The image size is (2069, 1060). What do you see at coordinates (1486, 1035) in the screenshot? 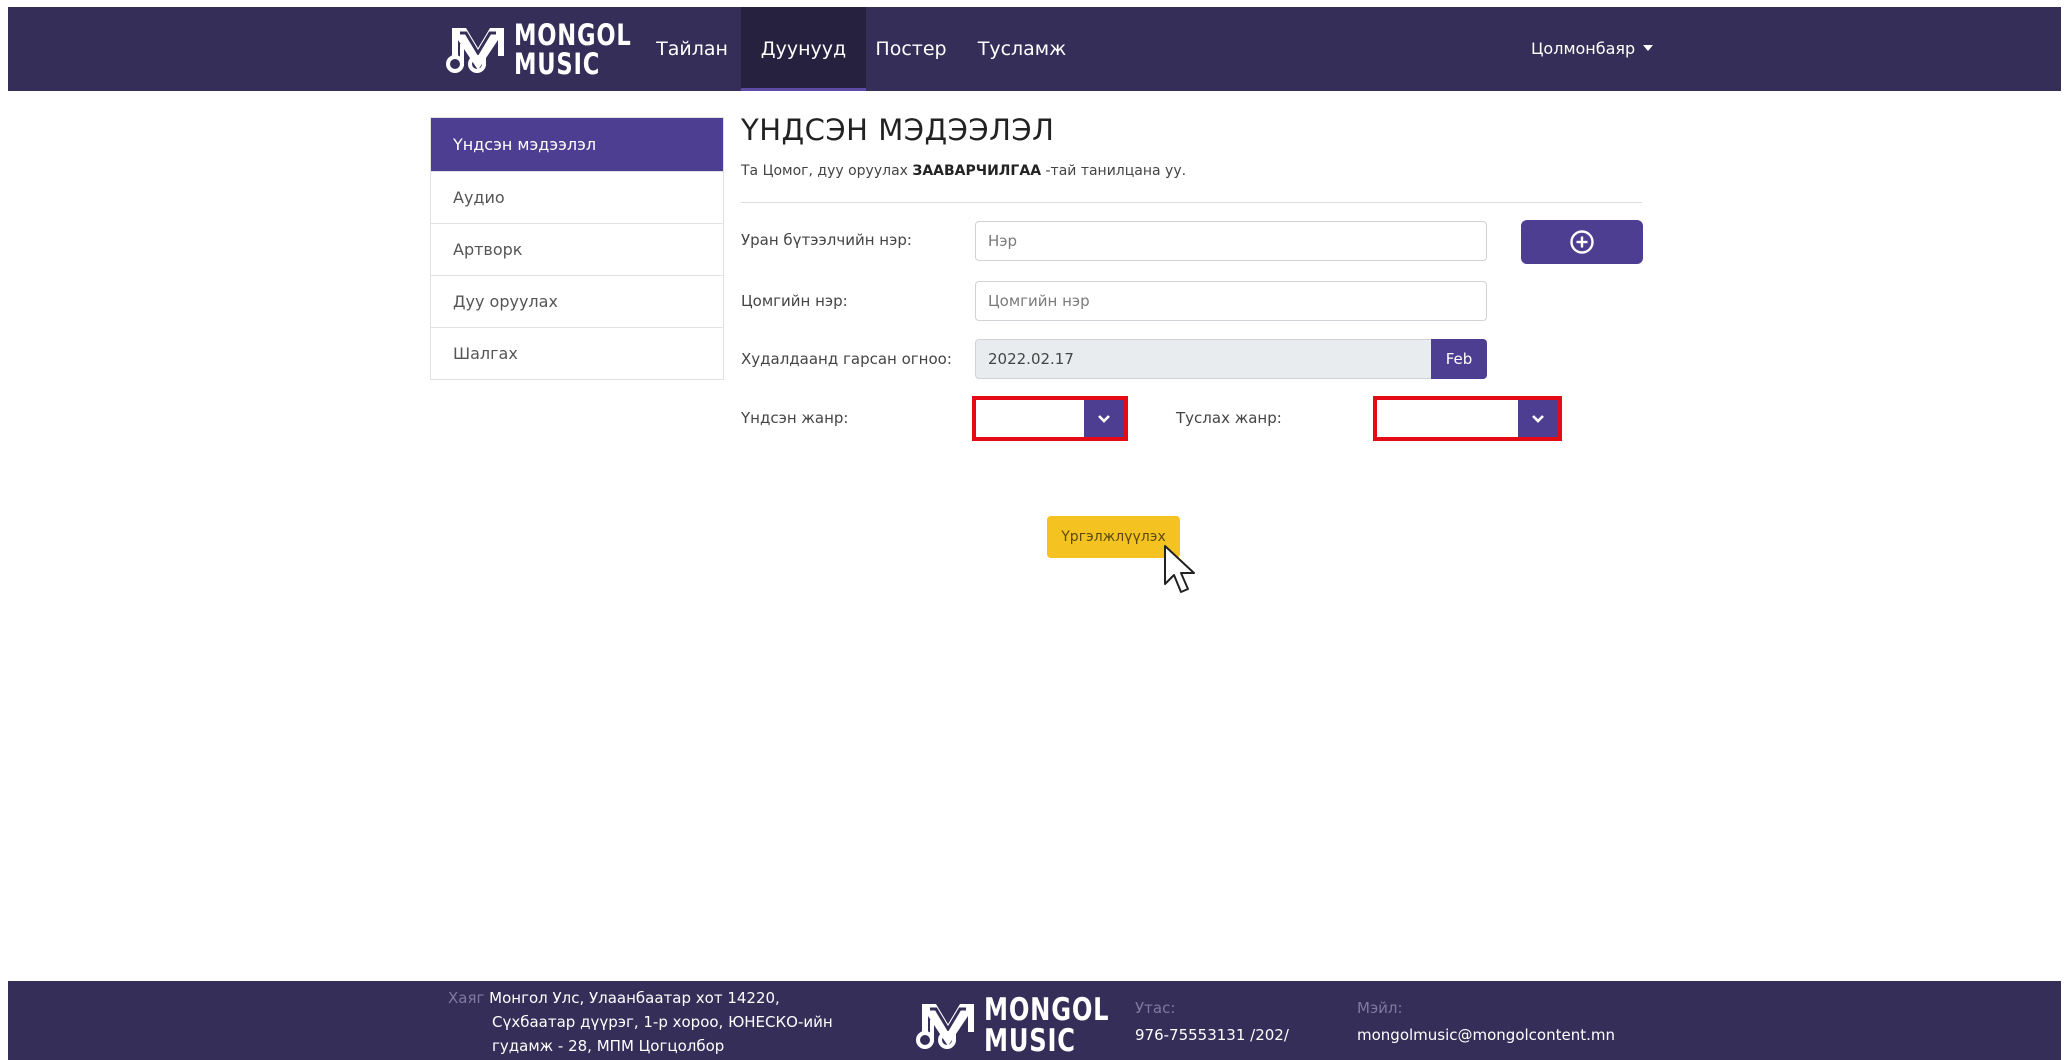
I see `footer-email-link: mongolmusic@mongolcontent.mn` at bounding box center [1486, 1035].